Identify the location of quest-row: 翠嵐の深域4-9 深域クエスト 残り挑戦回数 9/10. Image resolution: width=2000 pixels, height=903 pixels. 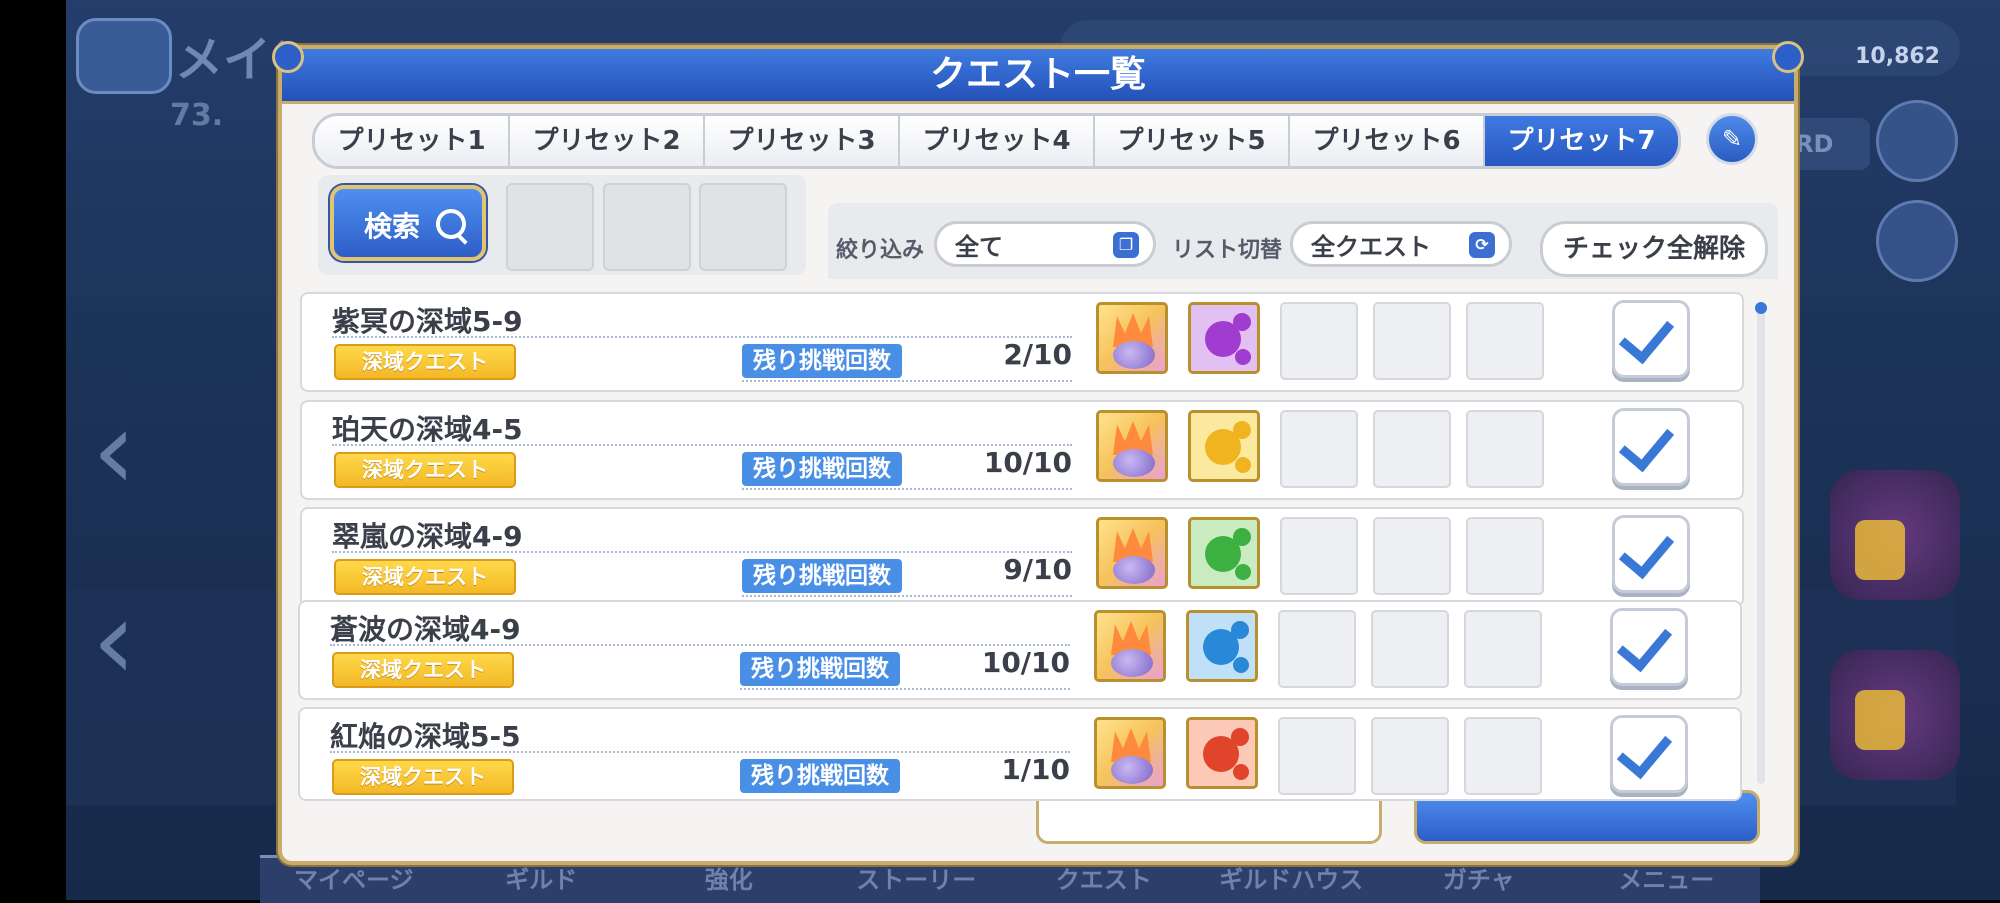
(1022, 557).